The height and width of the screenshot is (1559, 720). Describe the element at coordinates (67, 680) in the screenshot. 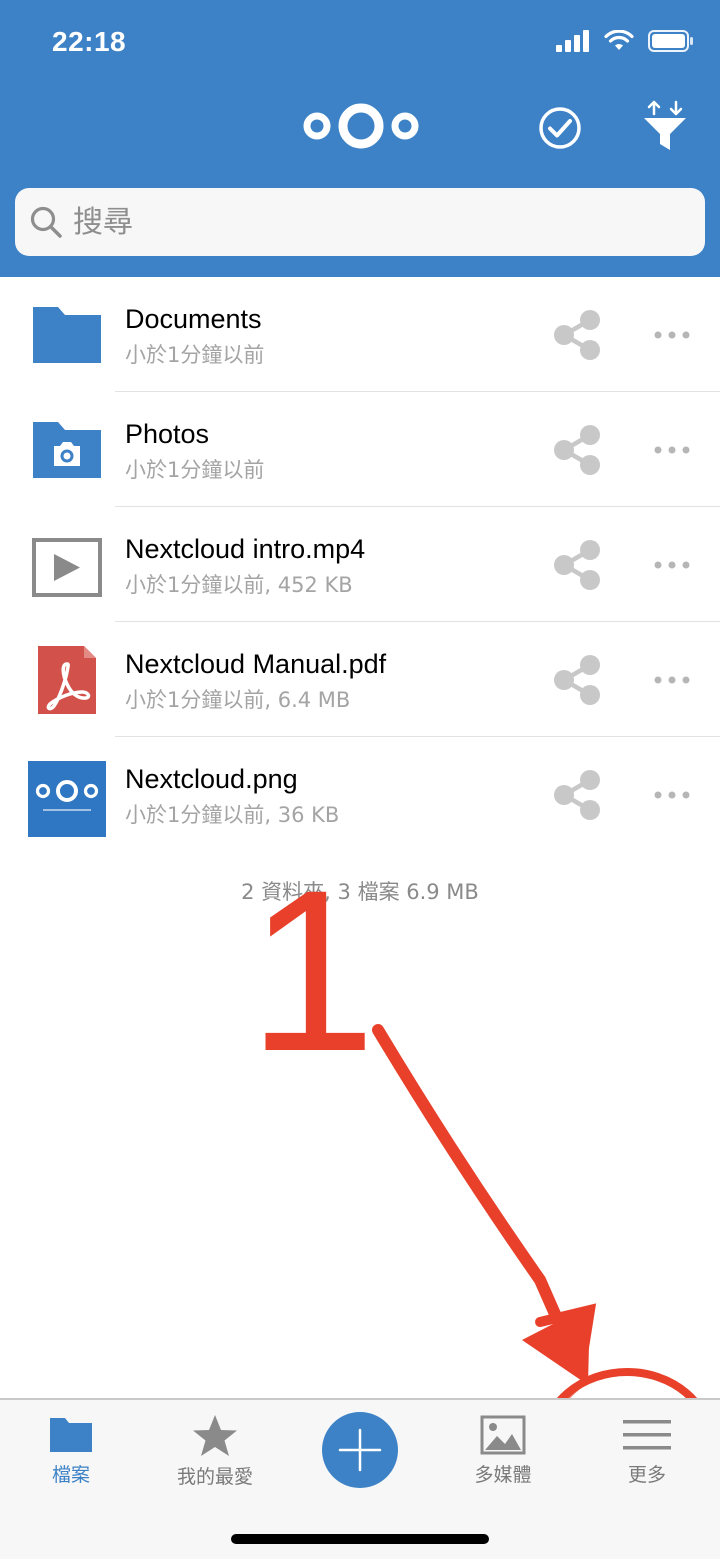

I see `pdf-file-icon` at that location.